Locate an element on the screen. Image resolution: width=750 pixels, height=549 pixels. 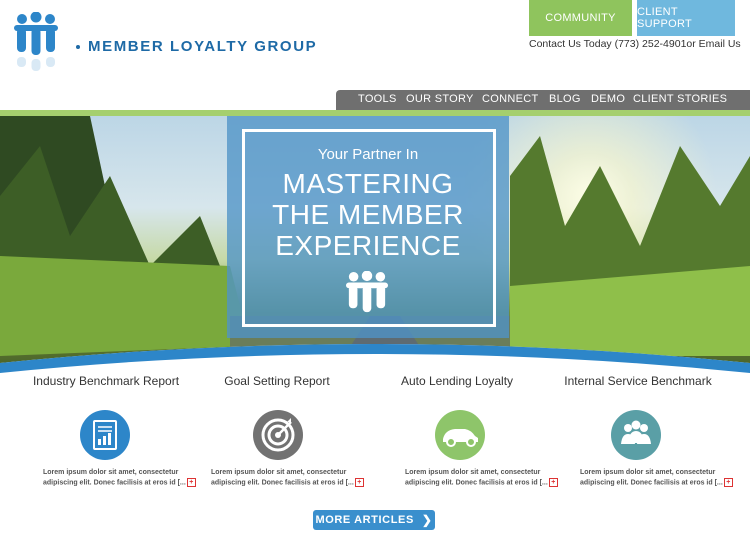
logo-people-icon is located at coordinates (36, 41).